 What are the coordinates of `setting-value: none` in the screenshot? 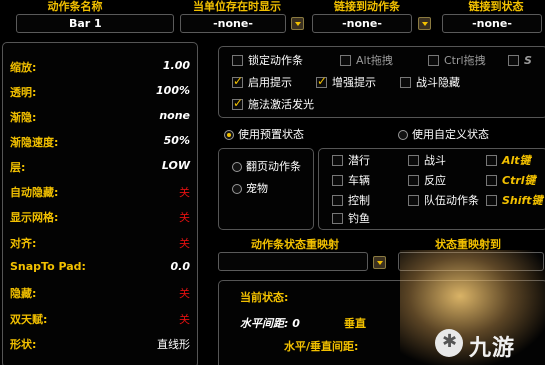 It's located at (174, 115).